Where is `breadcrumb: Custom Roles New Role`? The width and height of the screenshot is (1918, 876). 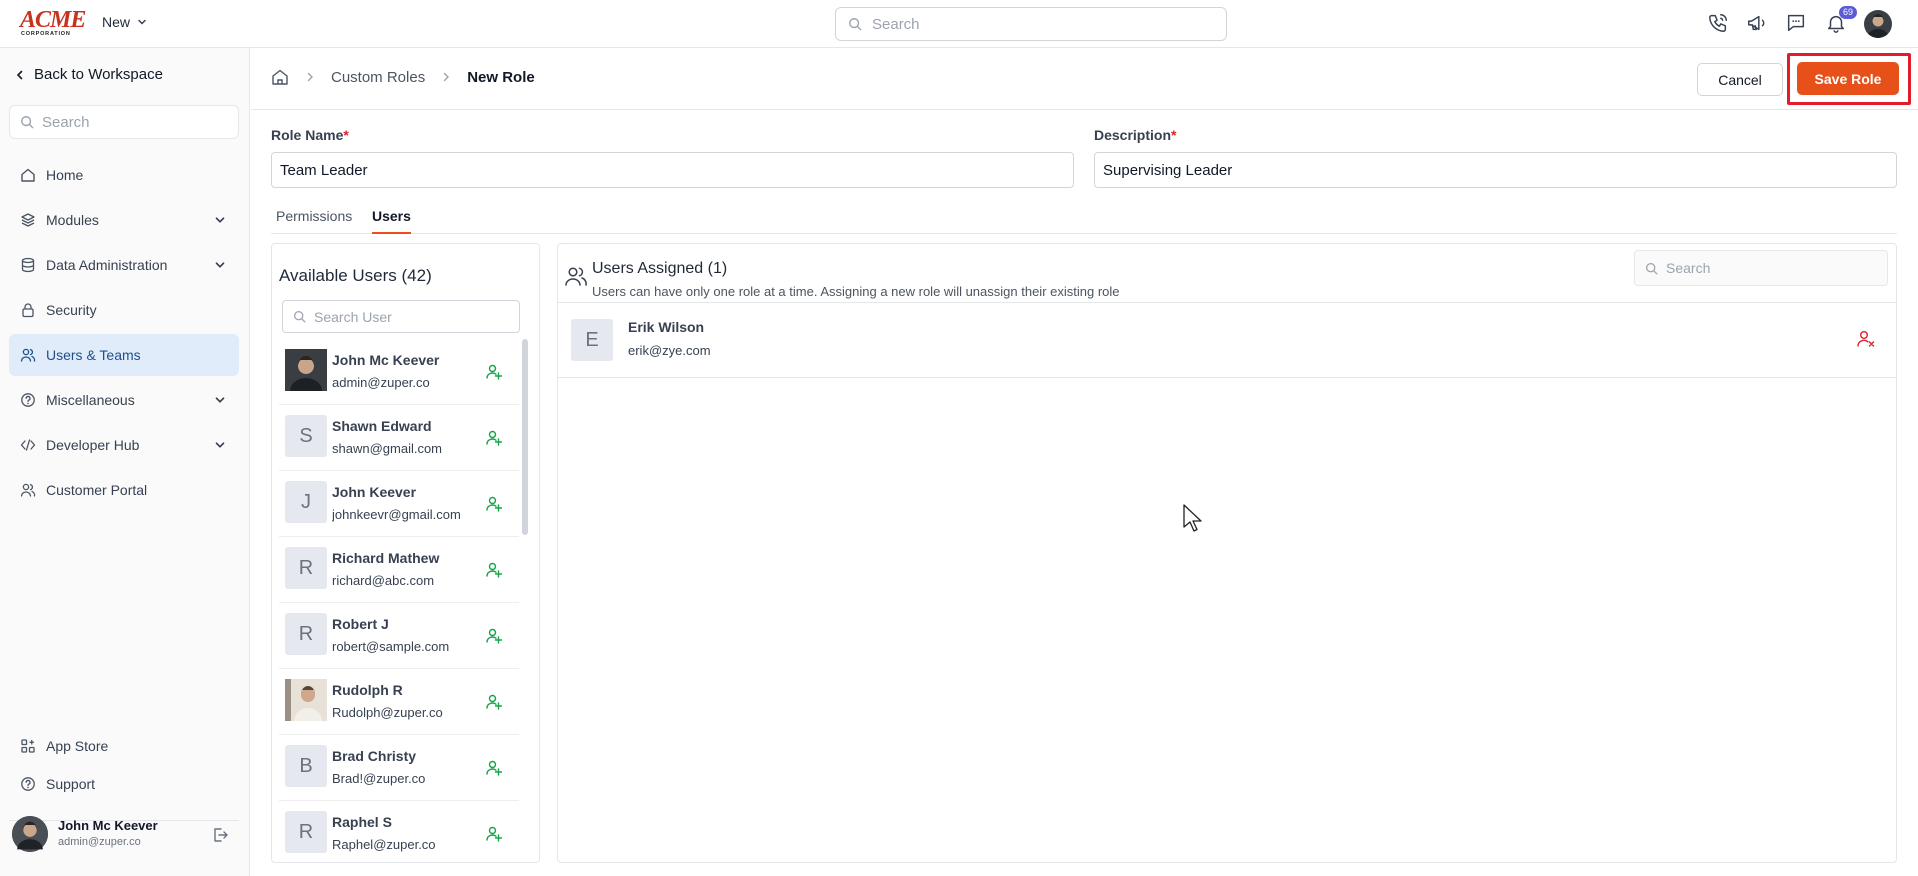 breadcrumb: Custom Roles New Role is located at coordinates (403, 77).